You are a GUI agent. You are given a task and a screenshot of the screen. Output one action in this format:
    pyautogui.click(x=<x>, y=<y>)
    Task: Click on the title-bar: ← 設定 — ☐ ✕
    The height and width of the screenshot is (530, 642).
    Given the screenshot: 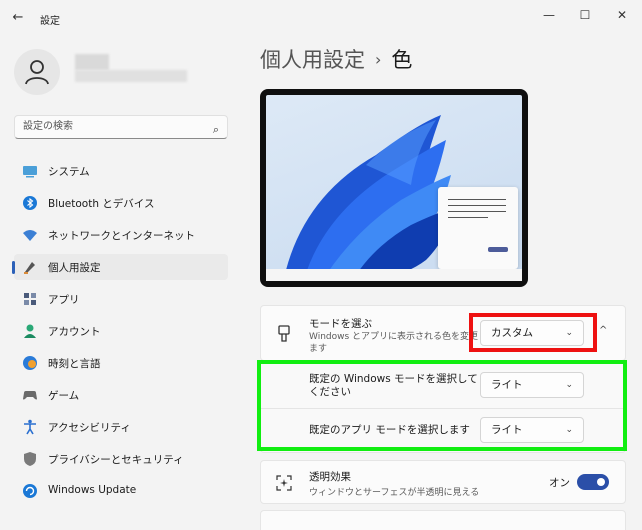 What is the action you would take?
    pyautogui.click(x=321, y=17)
    